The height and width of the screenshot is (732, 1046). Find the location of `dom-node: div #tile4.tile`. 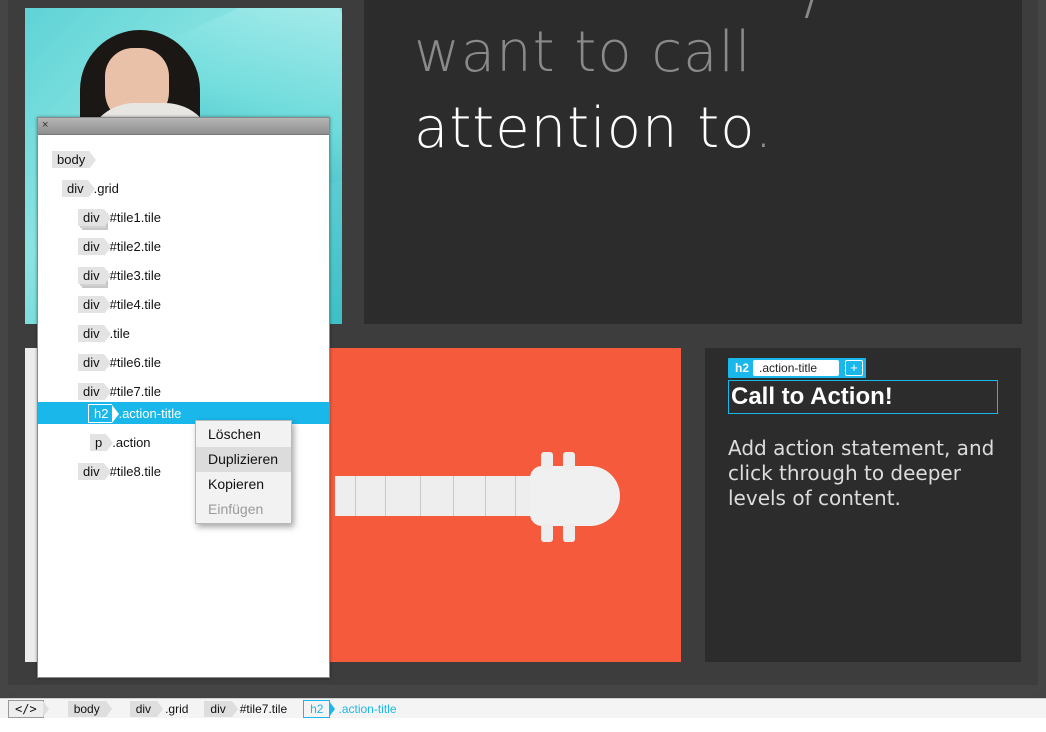

dom-node: div #tile4.tile is located at coordinates (119, 304).